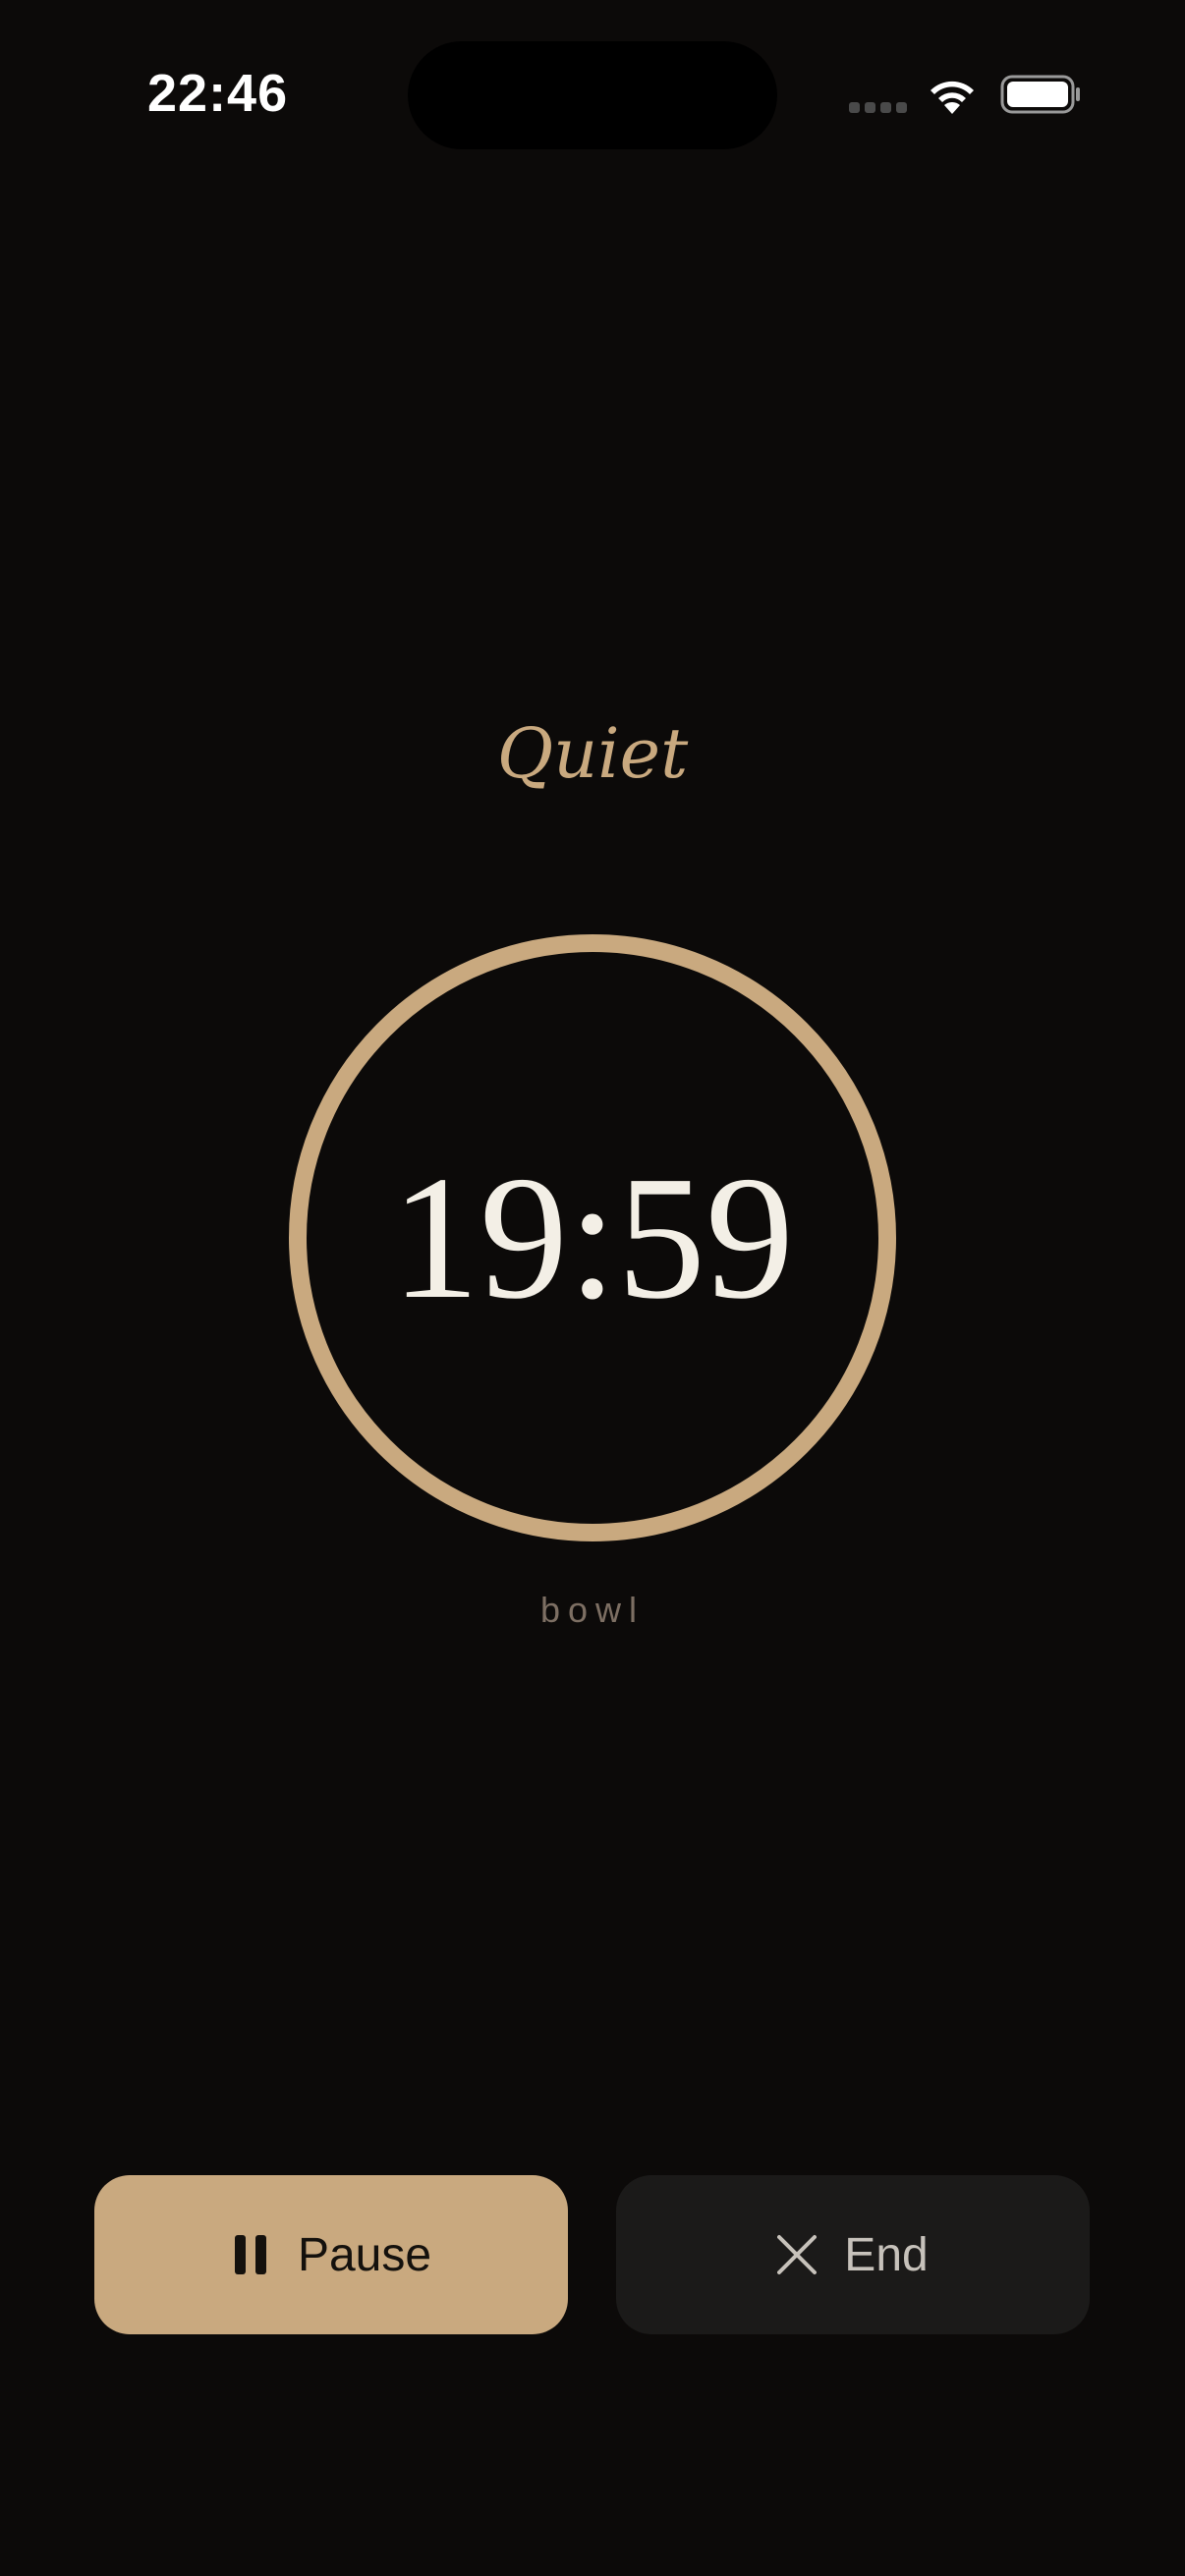 This screenshot has width=1185, height=2576. Describe the element at coordinates (798, 2254) in the screenshot. I see `close-icon` at that location.